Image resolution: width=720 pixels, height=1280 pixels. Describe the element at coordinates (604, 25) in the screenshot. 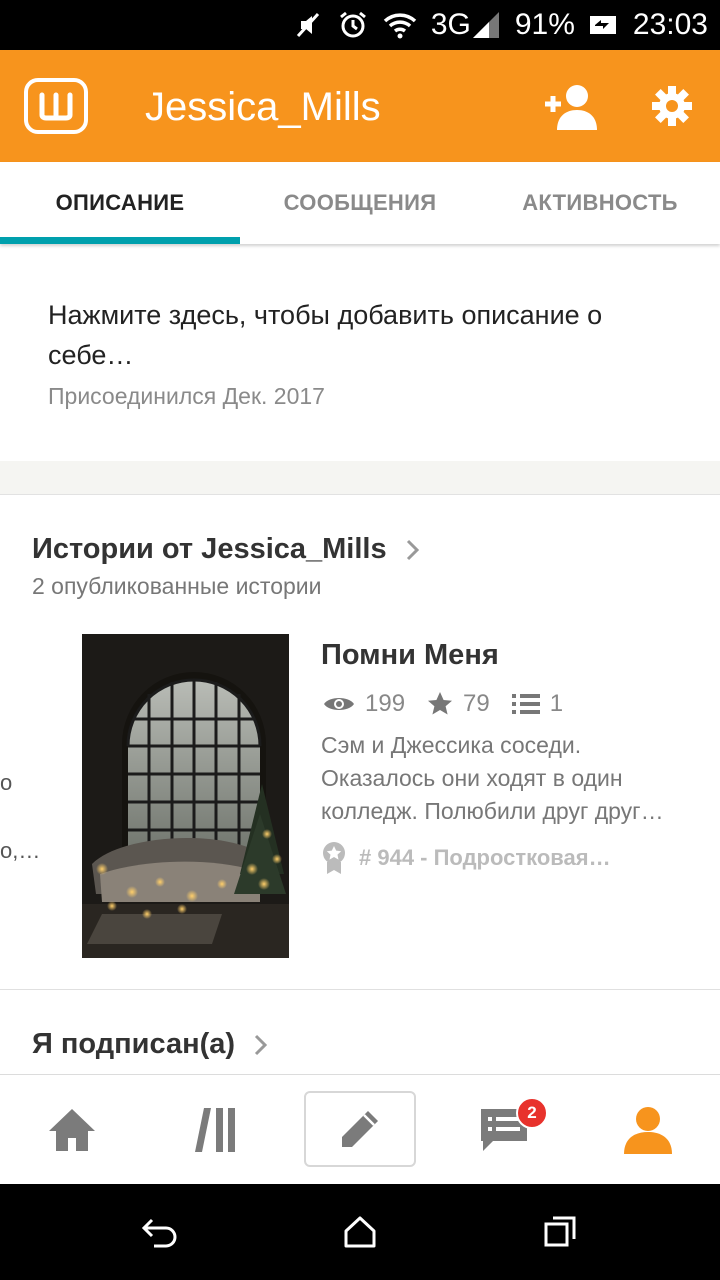

I see `battery-icon` at that location.